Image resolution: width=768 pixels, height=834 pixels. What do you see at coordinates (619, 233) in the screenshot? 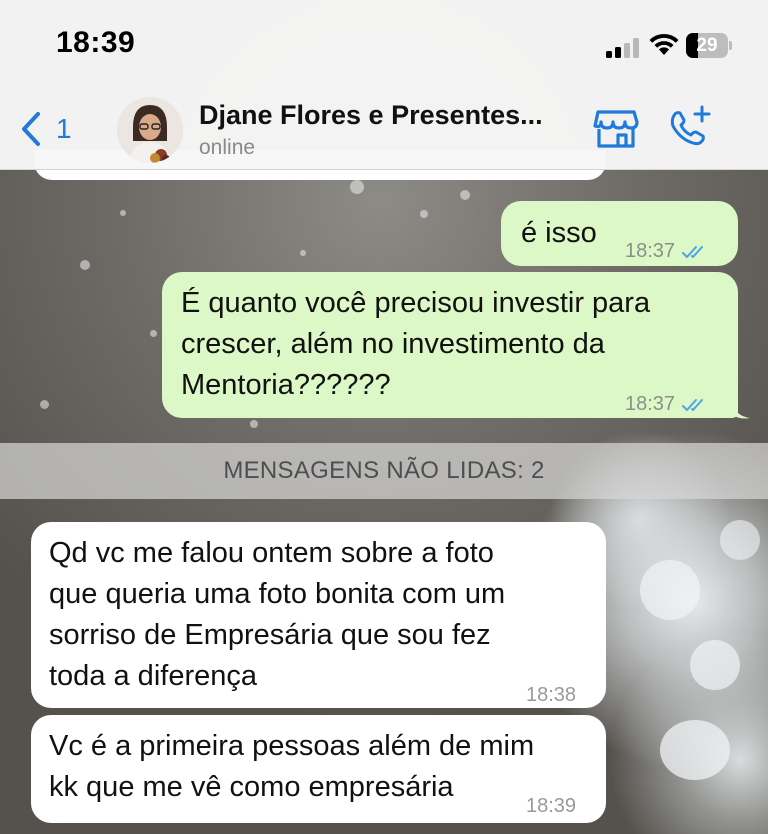
I see `message-bubble-outgoing: é isso 18:37` at bounding box center [619, 233].